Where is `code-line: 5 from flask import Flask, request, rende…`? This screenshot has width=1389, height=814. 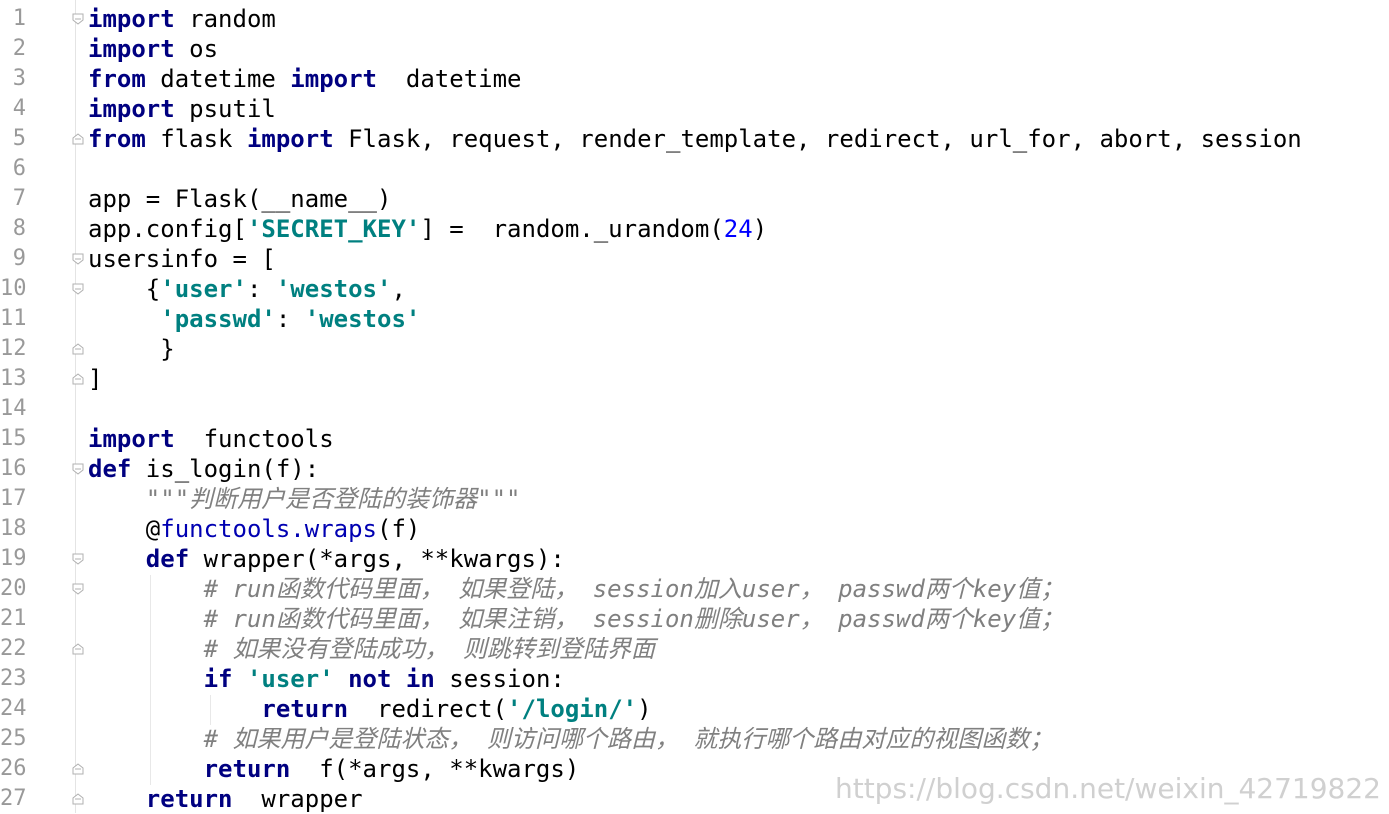 code-line: 5 from flask import Flask, request, rende… is located at coordinates (694, 139).